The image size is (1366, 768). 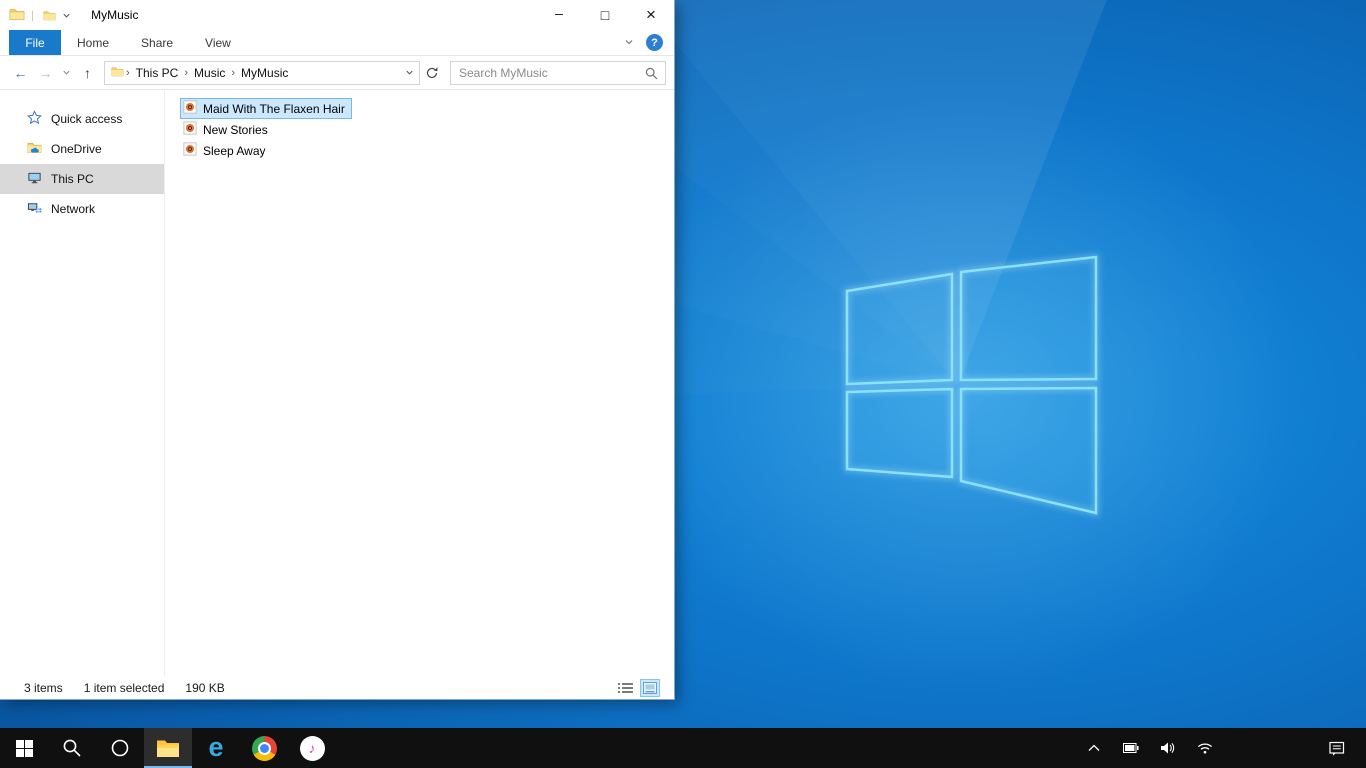 I want to click on sidebar-item-network: Network, so click(x=82, y=209).